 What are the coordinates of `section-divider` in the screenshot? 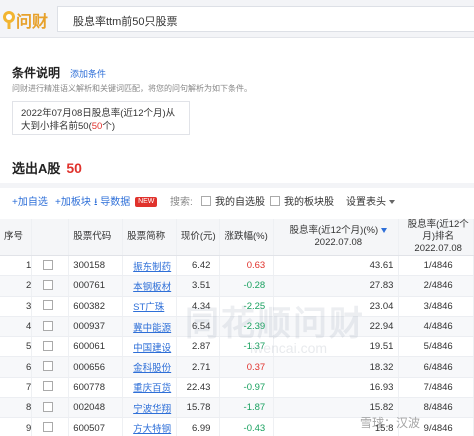 It's located at (237, 185).